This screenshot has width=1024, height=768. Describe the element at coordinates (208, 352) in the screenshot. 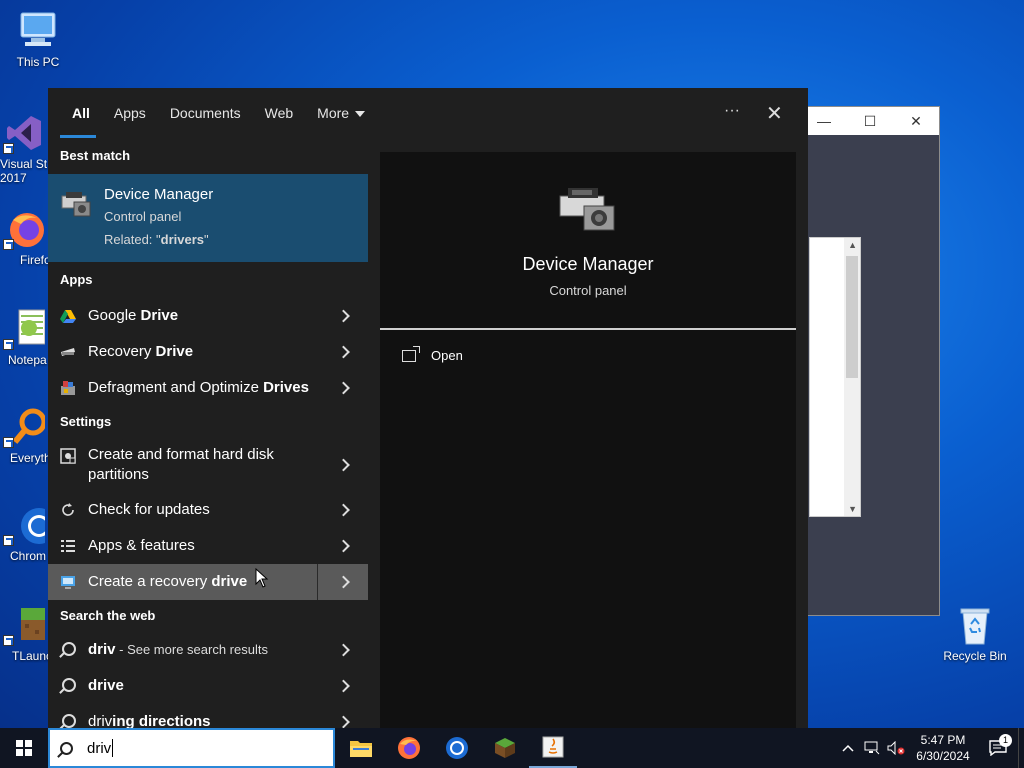

I see `result-recovery-drive: Recovery Drive` at that location.